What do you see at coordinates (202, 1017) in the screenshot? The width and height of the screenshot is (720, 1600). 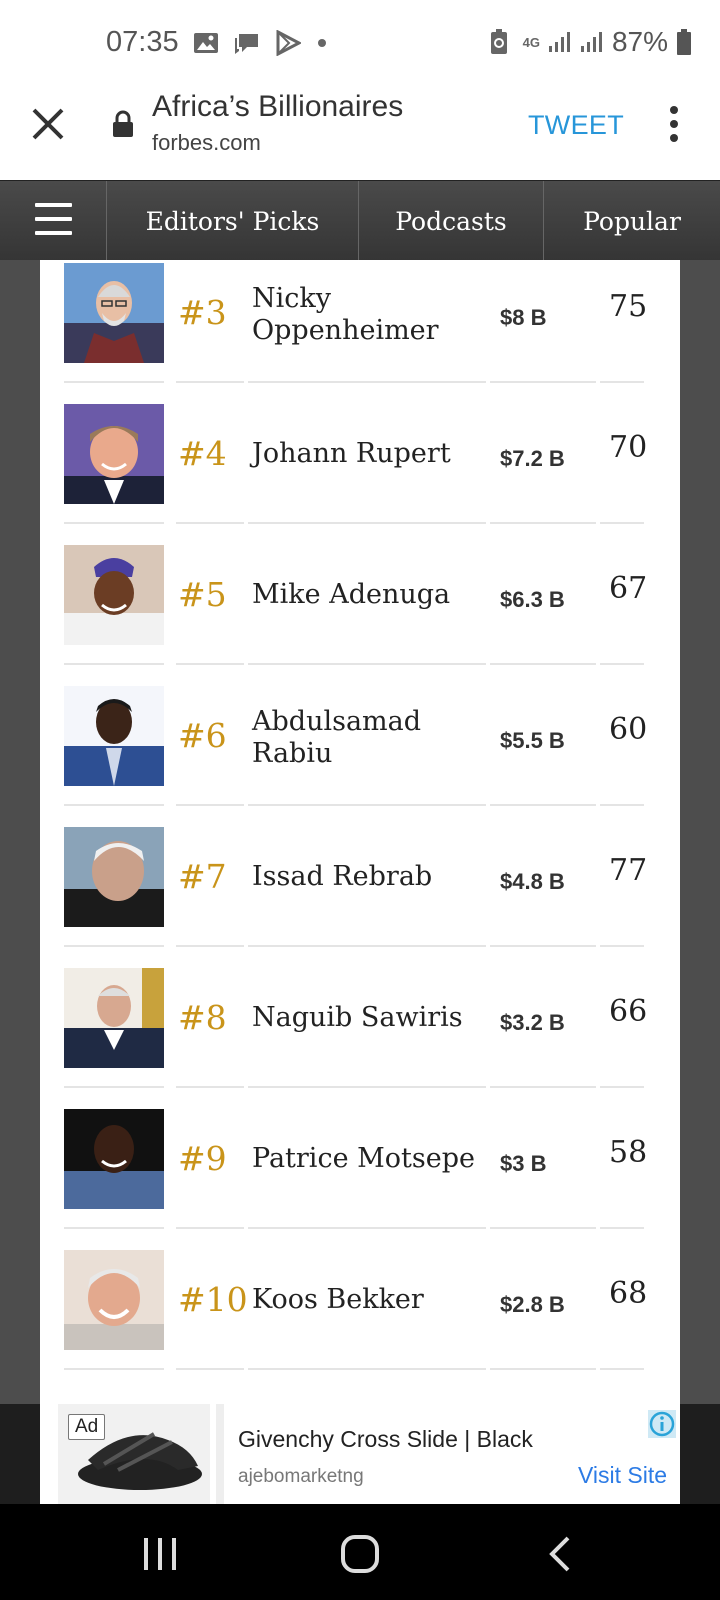 I see `rank: #8` at bounding box center [202, 1017].